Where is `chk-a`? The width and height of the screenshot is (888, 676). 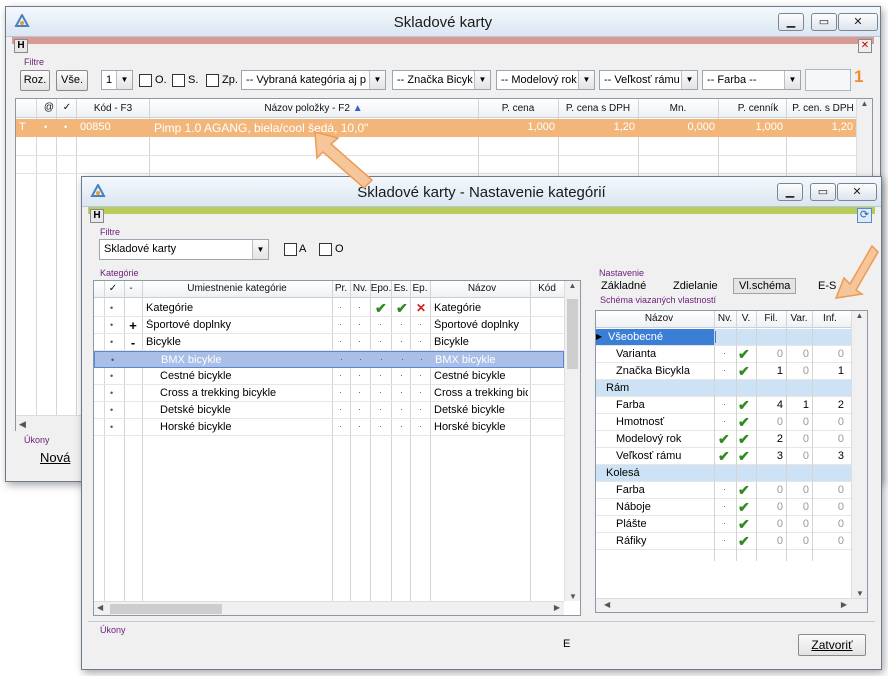
chk-a is located at coordinates (290, 249).